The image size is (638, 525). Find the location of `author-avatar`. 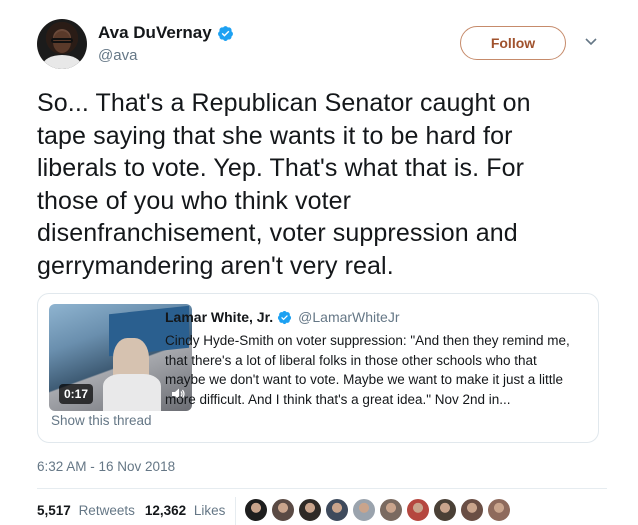

author-avatar is located at coordinates (62, 44).